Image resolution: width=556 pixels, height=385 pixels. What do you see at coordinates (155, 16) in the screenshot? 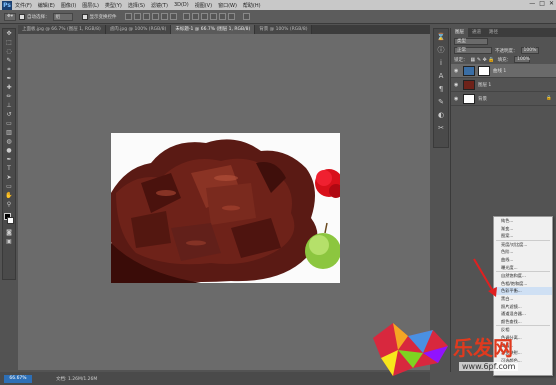
I see `align-left-icon` at bounding box center [155, 16].